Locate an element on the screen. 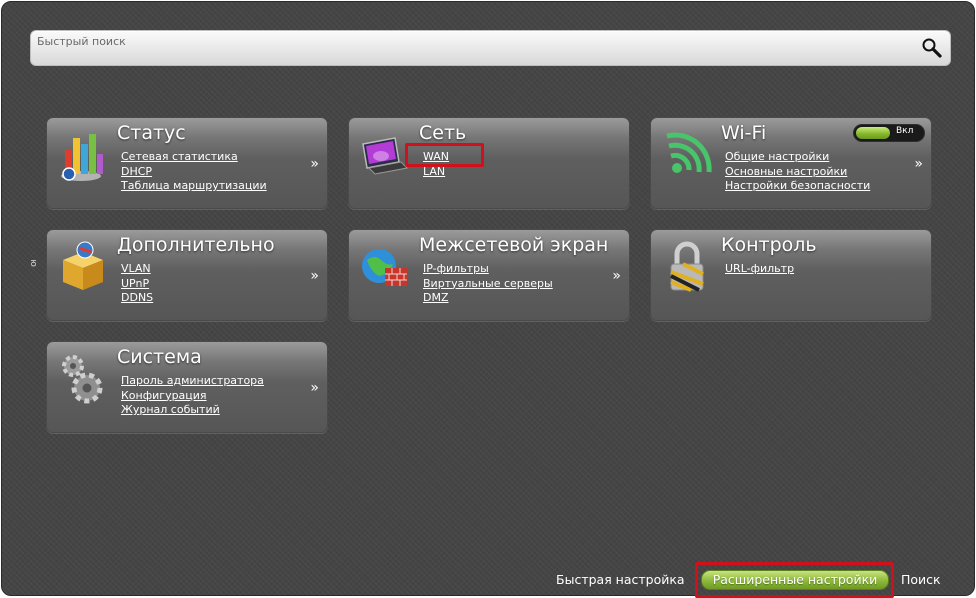 The height and width of the screenshot is (598, 976). search-link: Поиск is located at coordinates (921, 579).